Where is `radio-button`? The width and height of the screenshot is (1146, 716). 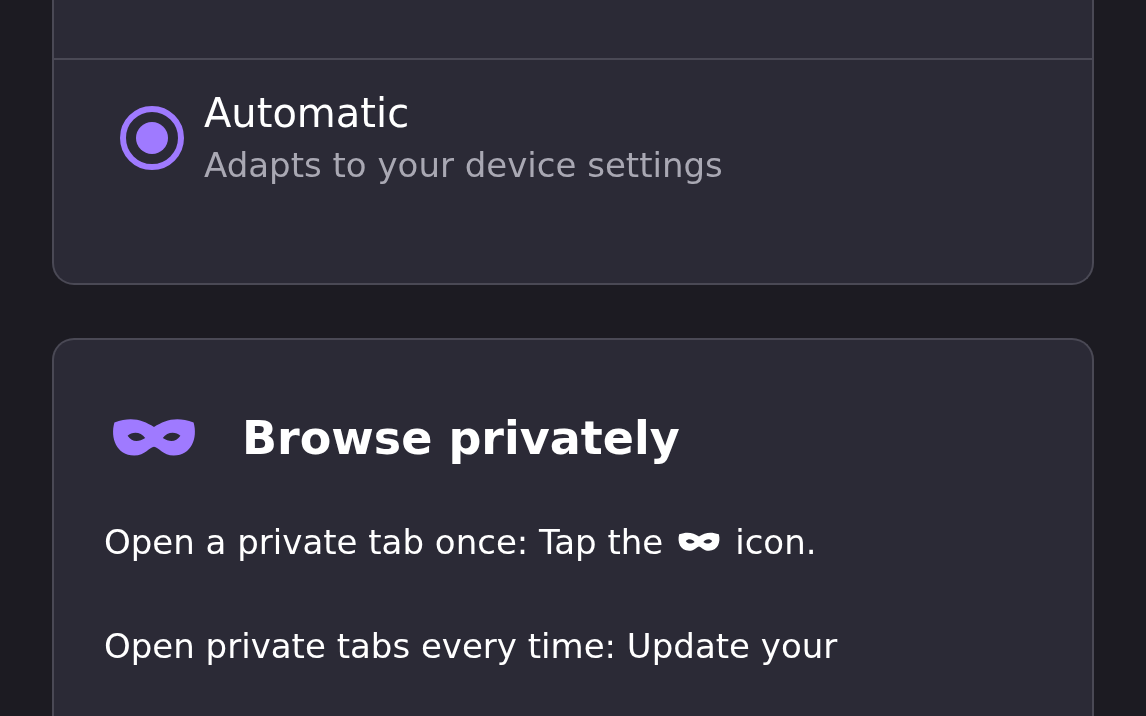 radio-button is located at coordinates (152, 138).